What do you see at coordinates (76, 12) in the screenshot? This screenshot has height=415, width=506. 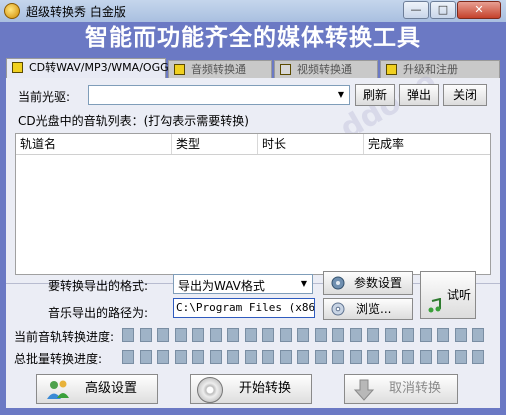 I see `window-title: 超级转换秀 白金版` at bounding box center [76, 12].